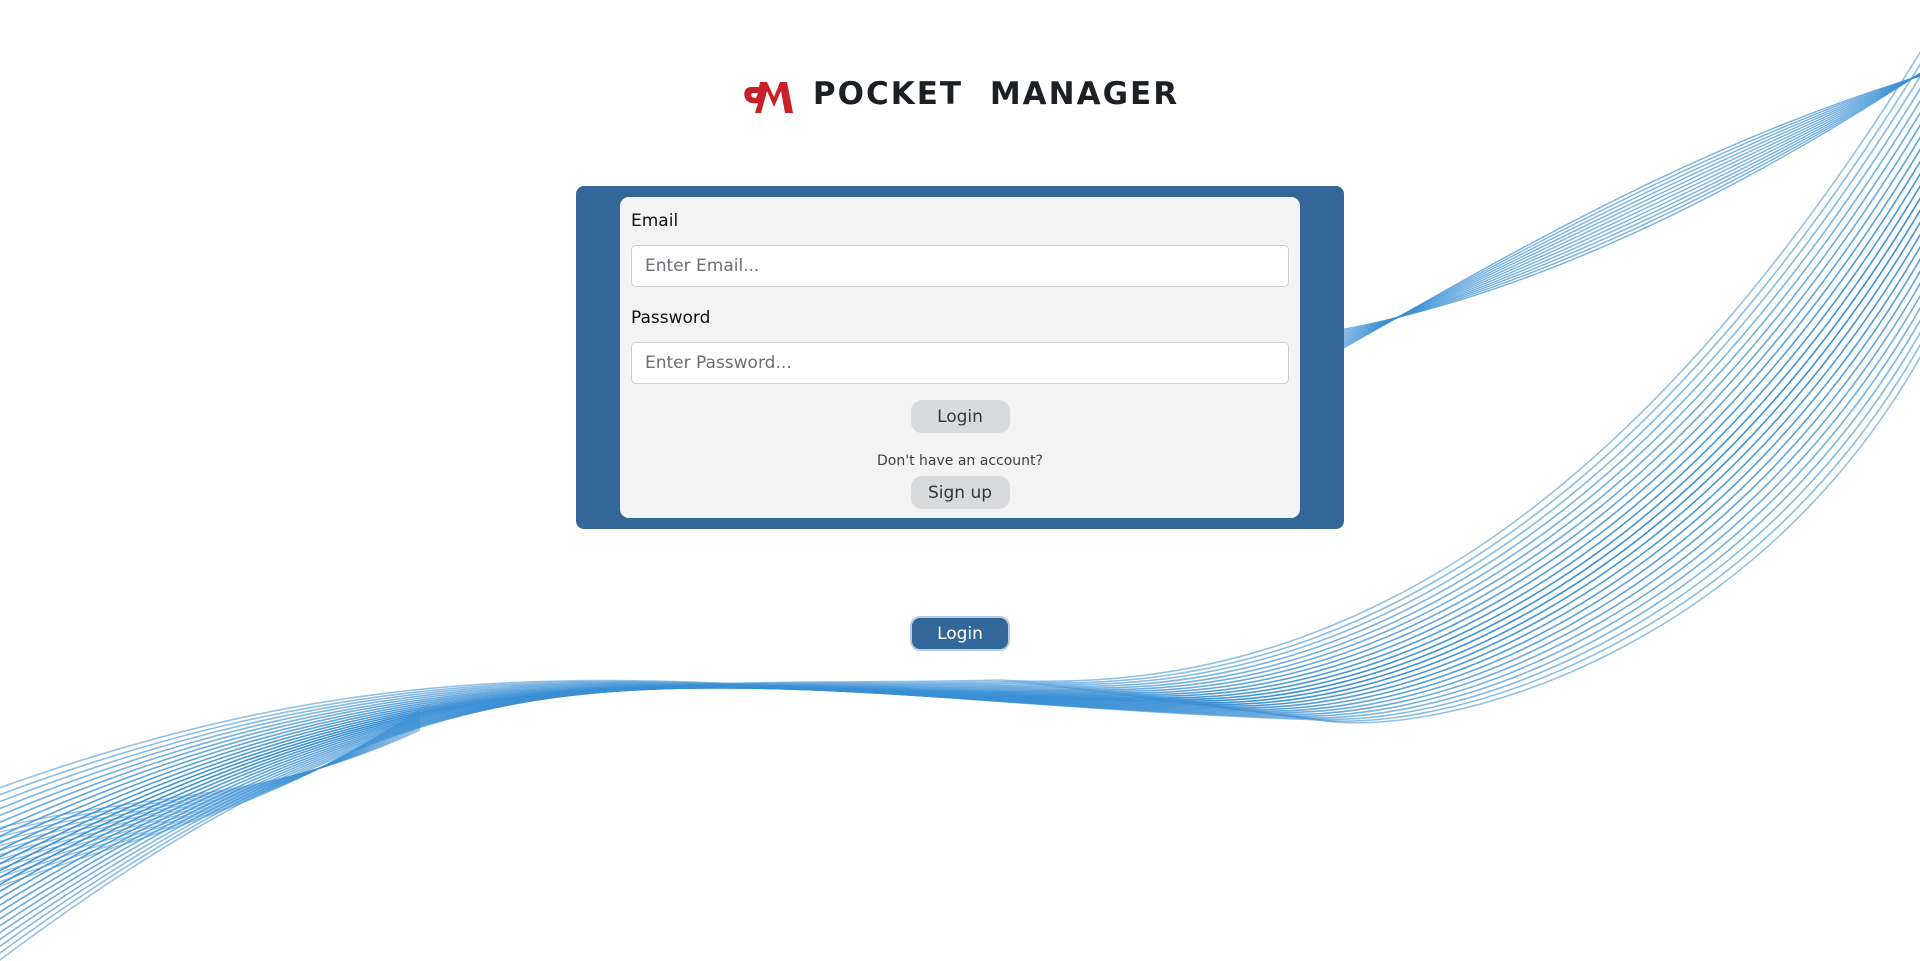 The width and height of the screenshot is (1920, 961). What do you see at coordinates (996, 94) in the screenshot?
I see `brand-title: POCKET MANAGER` at bounding box center [996, 94].